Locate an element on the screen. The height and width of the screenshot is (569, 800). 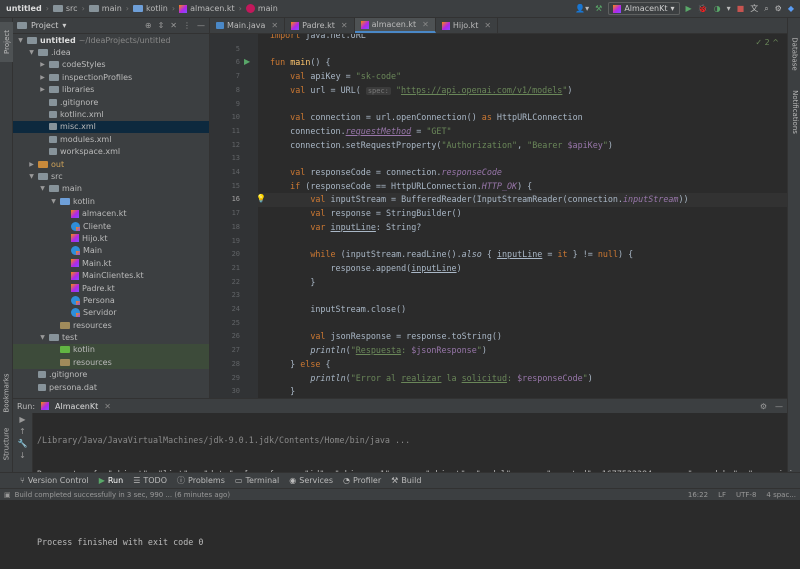
rerun-icon: ▶ is located at coordinates (22, 419).